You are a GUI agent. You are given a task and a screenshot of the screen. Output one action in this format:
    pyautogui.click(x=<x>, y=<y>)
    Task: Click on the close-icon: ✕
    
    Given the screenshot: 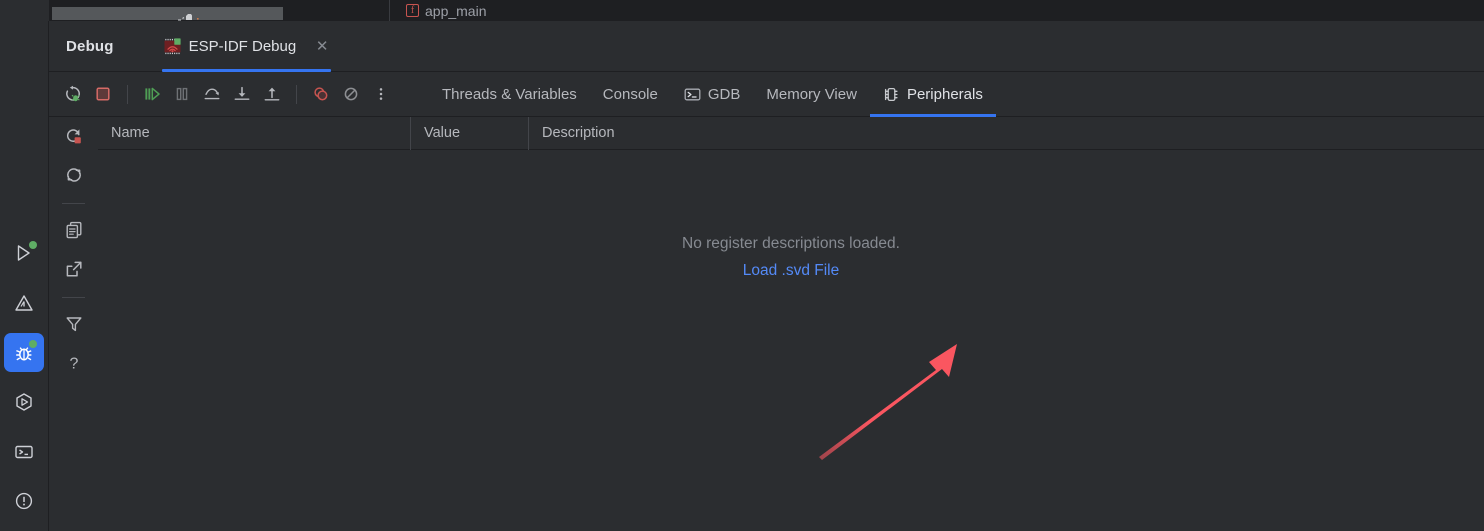 What is the action you would take?
    pyautogui.click(x=322, y=46)
    